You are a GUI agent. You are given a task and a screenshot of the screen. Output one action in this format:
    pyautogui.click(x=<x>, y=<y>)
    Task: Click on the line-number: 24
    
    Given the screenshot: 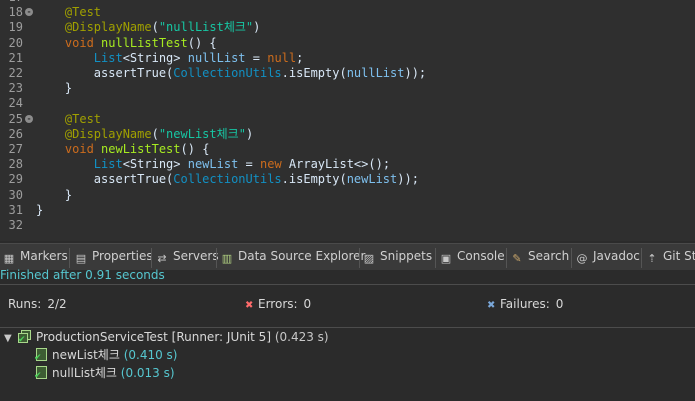 What is the action you would take?
    pyautogui.click(x=15, y=103)
    